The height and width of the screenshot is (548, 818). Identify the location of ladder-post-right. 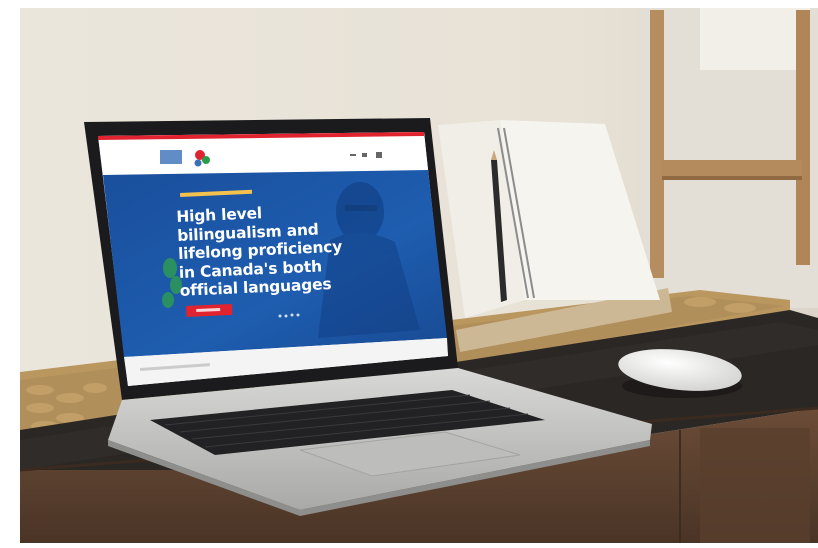
(803, 137).